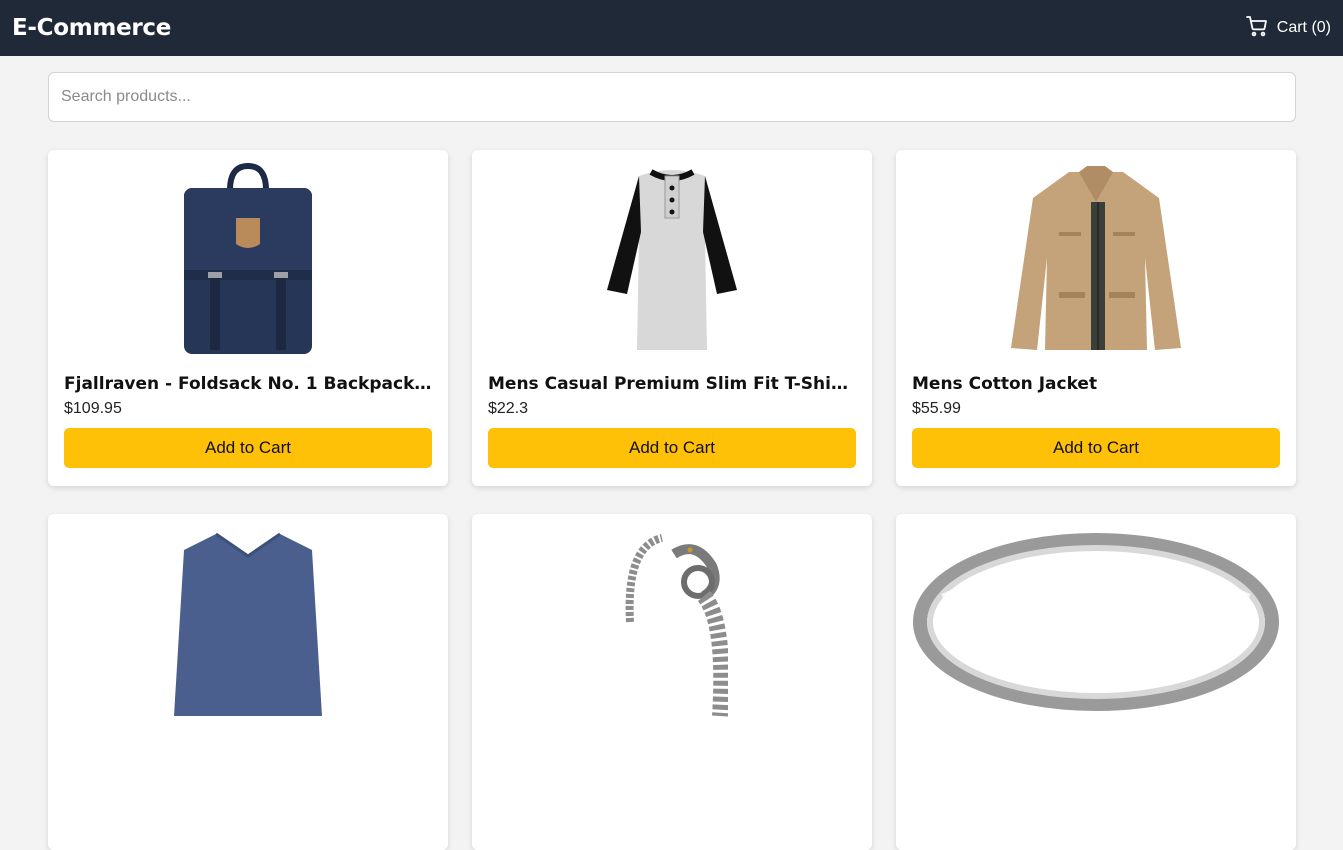 The image size is (1343, 850). Describe the element at coordinates (671, 28) in the screenshot. I see `top-navbar: E-Commerce Cart (0)` at that location.